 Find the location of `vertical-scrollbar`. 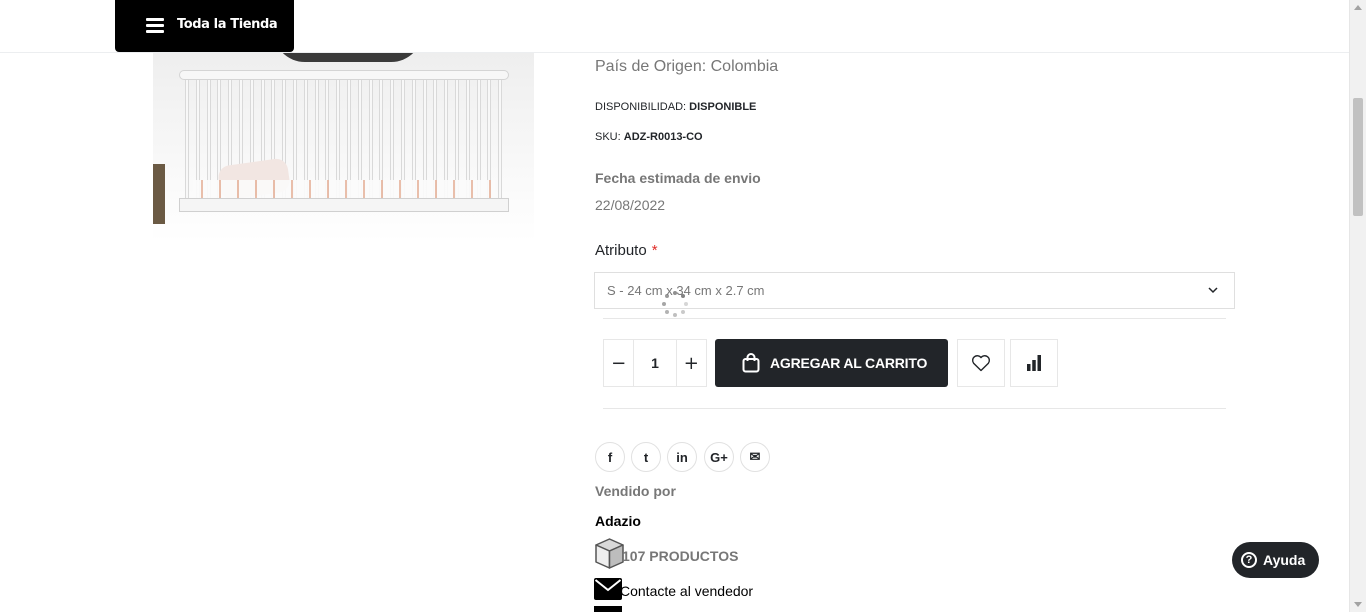

vertical-scrollbar is located at coordinates (1357, 306).